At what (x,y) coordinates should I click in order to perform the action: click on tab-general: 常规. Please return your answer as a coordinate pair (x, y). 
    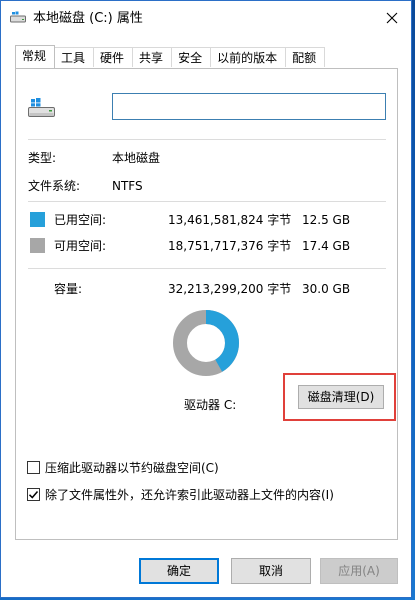
    Looking at the image, I should click on (35, 56).